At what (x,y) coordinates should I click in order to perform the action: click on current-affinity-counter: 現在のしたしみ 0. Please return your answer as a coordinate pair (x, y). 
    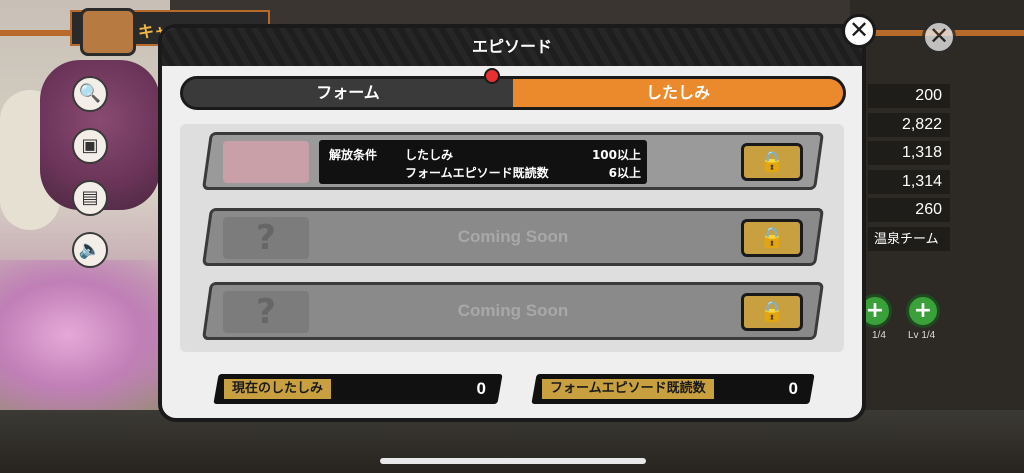
    Looking at the image, I should click on (358, 389).